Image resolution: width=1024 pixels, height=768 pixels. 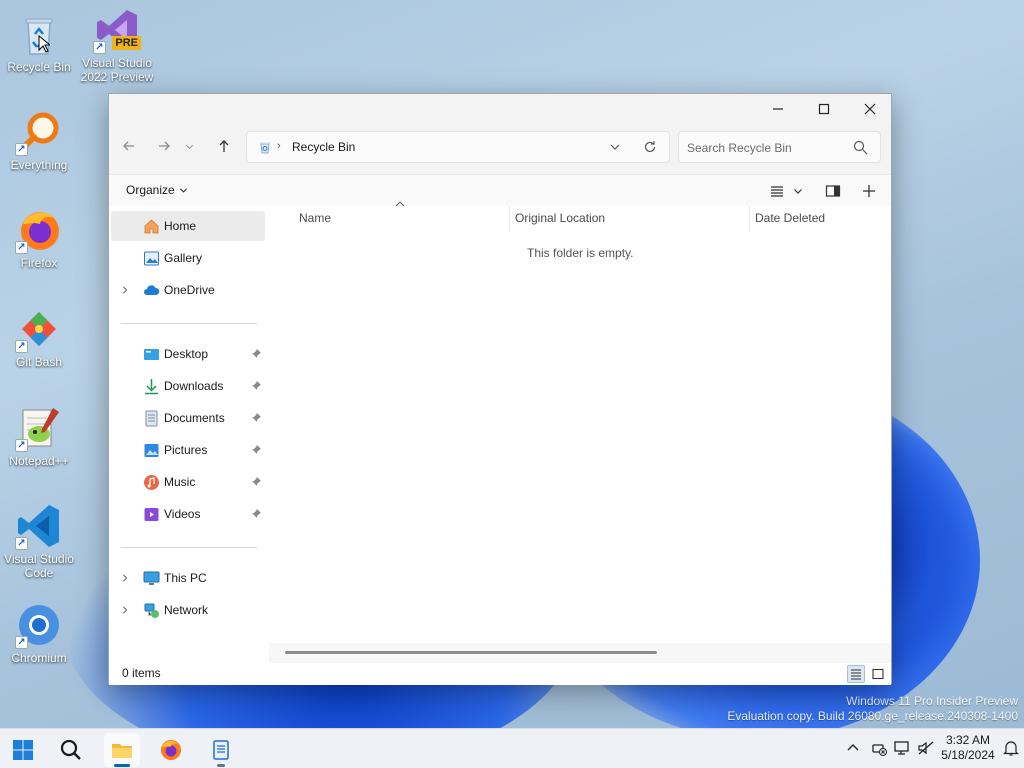 I want to click on close-button, so click(x=870, y=109).